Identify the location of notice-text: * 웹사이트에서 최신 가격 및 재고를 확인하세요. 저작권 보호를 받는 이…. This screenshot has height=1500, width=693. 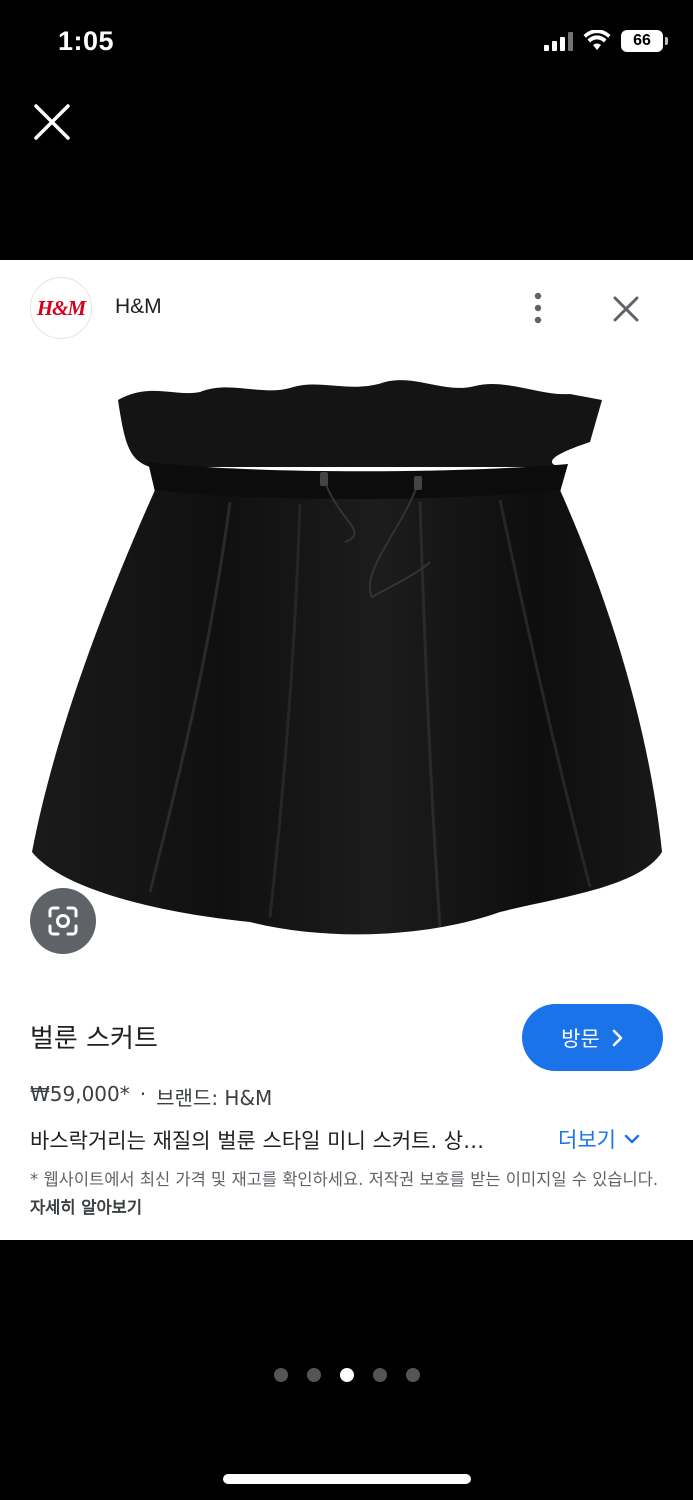
(344, 1179).